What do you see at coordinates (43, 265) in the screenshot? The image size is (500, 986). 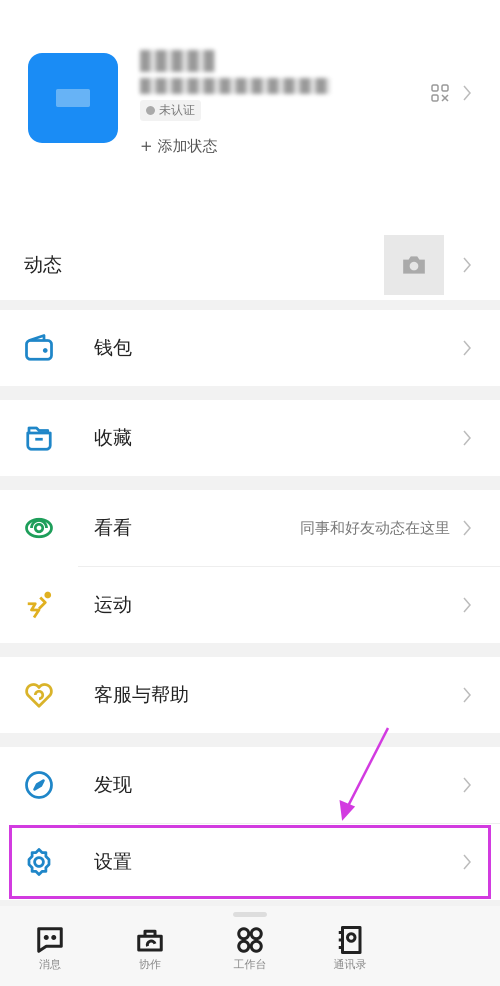 I see `row-label: 动态` at bounding box center [43, 265].